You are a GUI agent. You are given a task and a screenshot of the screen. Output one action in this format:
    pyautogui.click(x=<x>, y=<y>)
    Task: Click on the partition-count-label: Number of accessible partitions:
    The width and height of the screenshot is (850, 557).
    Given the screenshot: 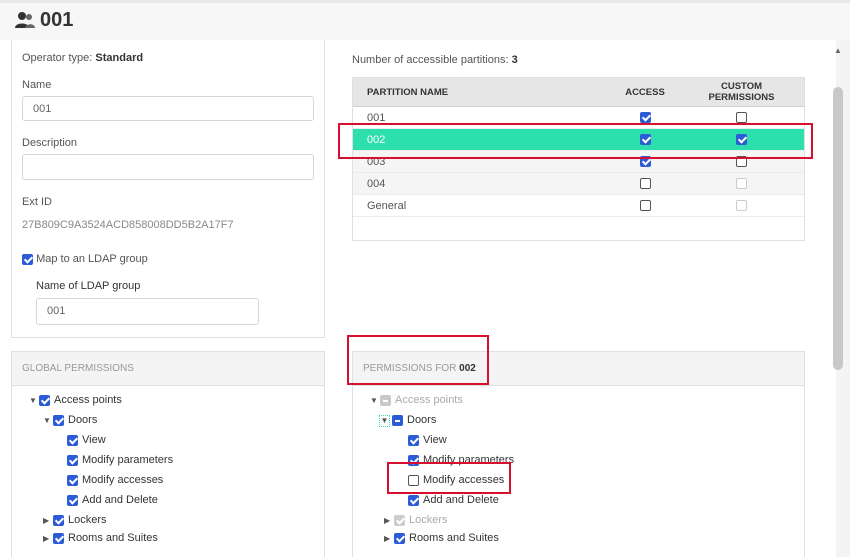 What is the action you would take?
    pyautogui.click(x=430, y=60)
    